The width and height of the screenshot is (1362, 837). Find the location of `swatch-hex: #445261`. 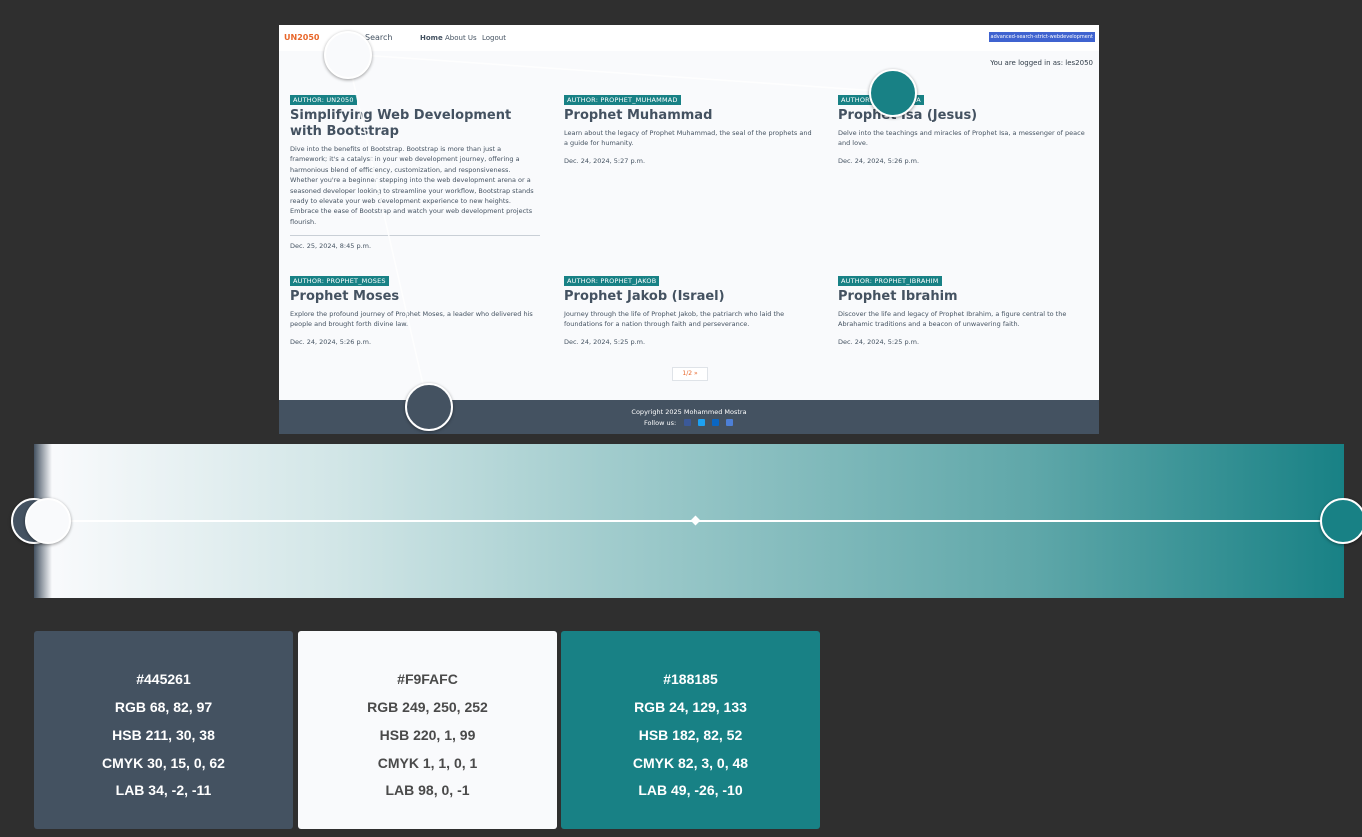

swatch-hex: #445261 is located at coordinates (163, 679).